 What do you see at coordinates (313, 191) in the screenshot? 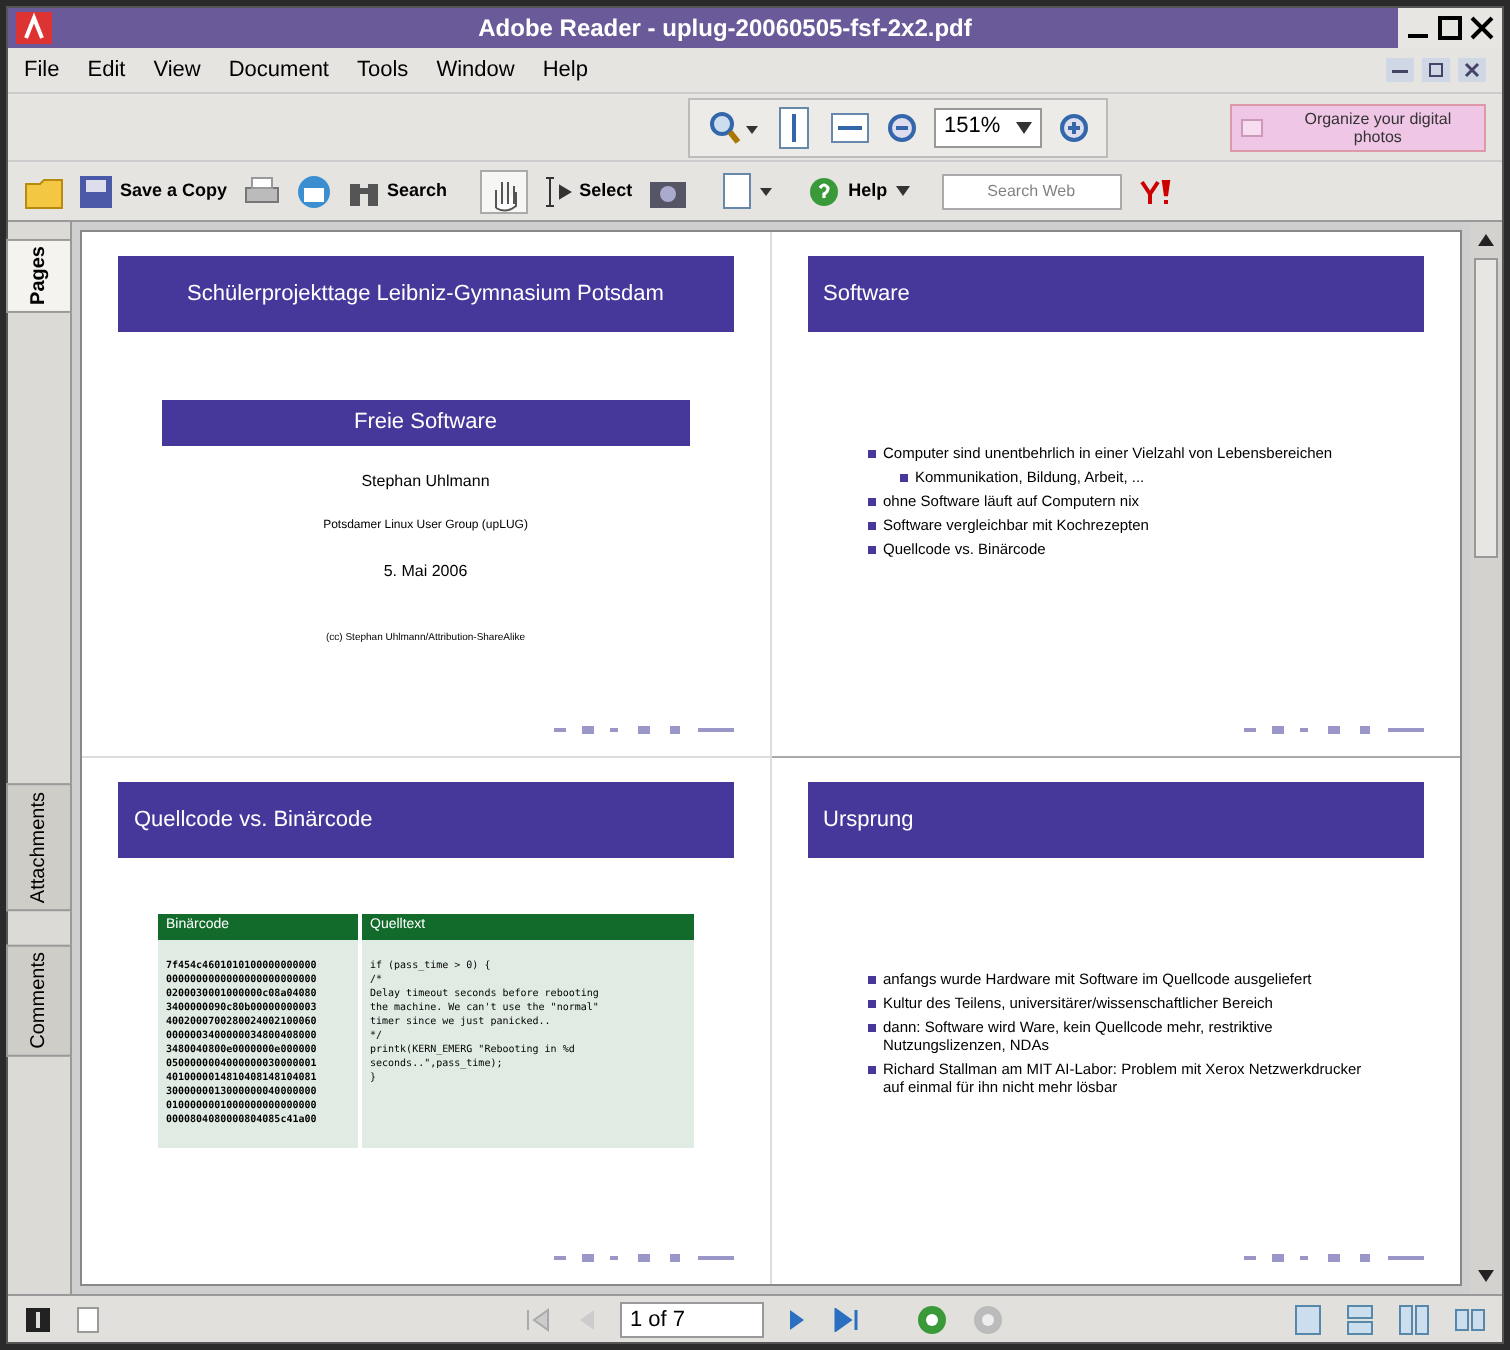
I see `email-icon` at bounding box center [313, 191].